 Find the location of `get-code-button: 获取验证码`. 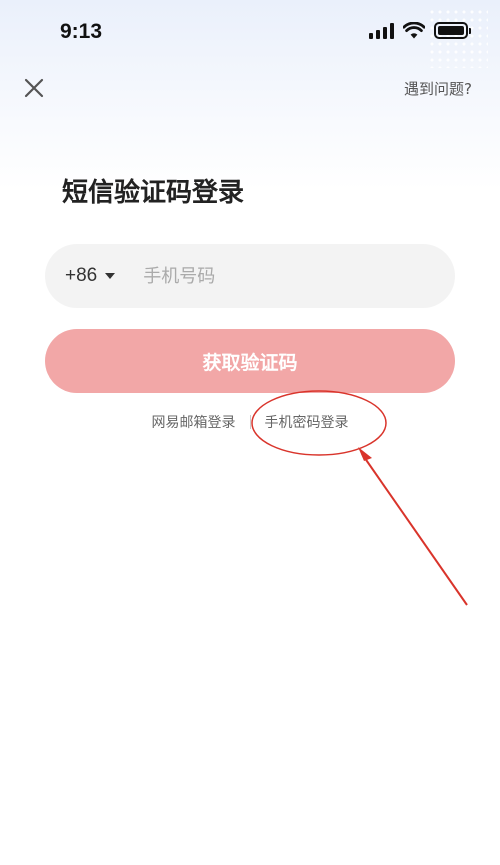

get-code-button: 获取验证码 is located at coordinates (250, 361).